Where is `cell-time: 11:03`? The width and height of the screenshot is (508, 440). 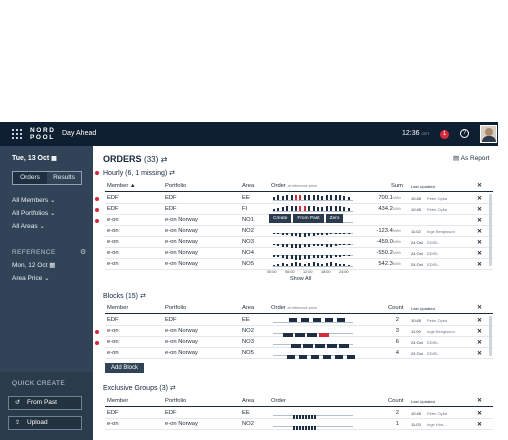 cell-time: 11:03 is located at coordinates (416, 424).